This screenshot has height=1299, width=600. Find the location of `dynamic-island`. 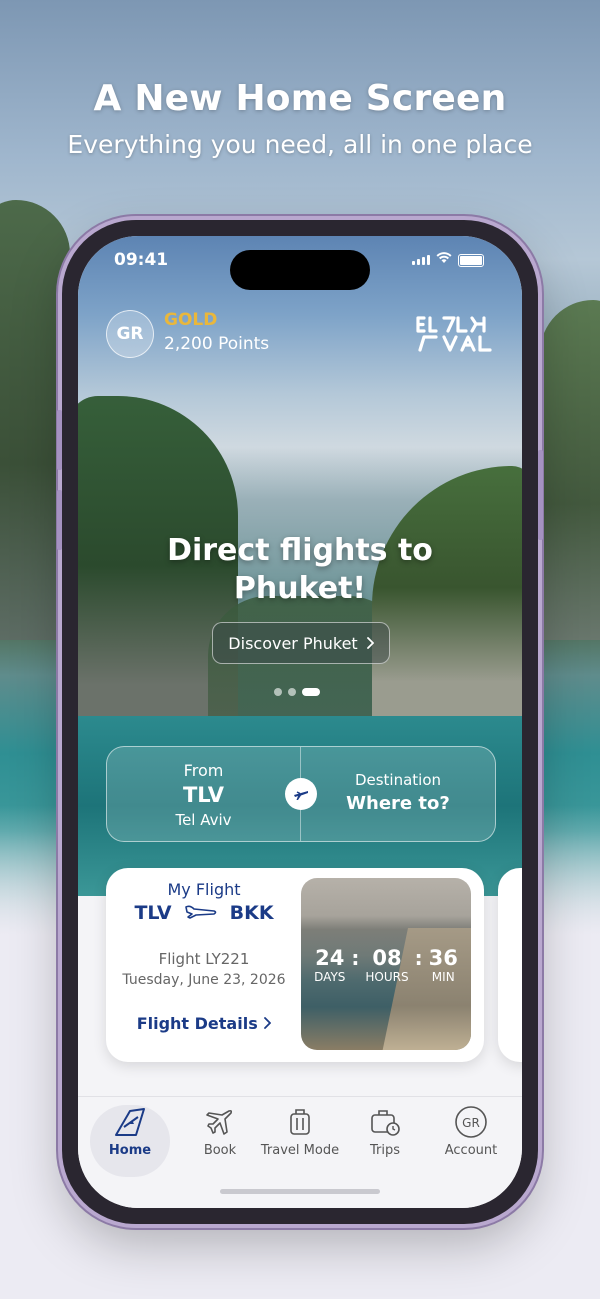

dynamic-island is located at coordinates (300, 270).